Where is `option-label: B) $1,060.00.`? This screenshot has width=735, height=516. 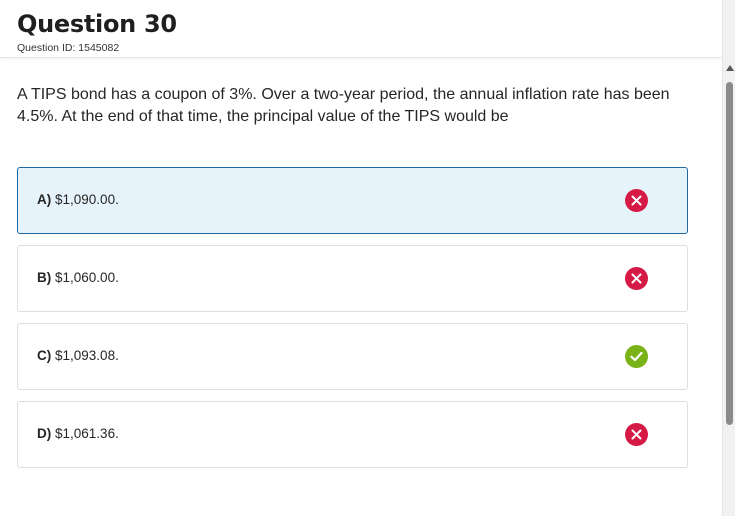 option-label: B) $1,060.00. is located at coordinates (78, 277).